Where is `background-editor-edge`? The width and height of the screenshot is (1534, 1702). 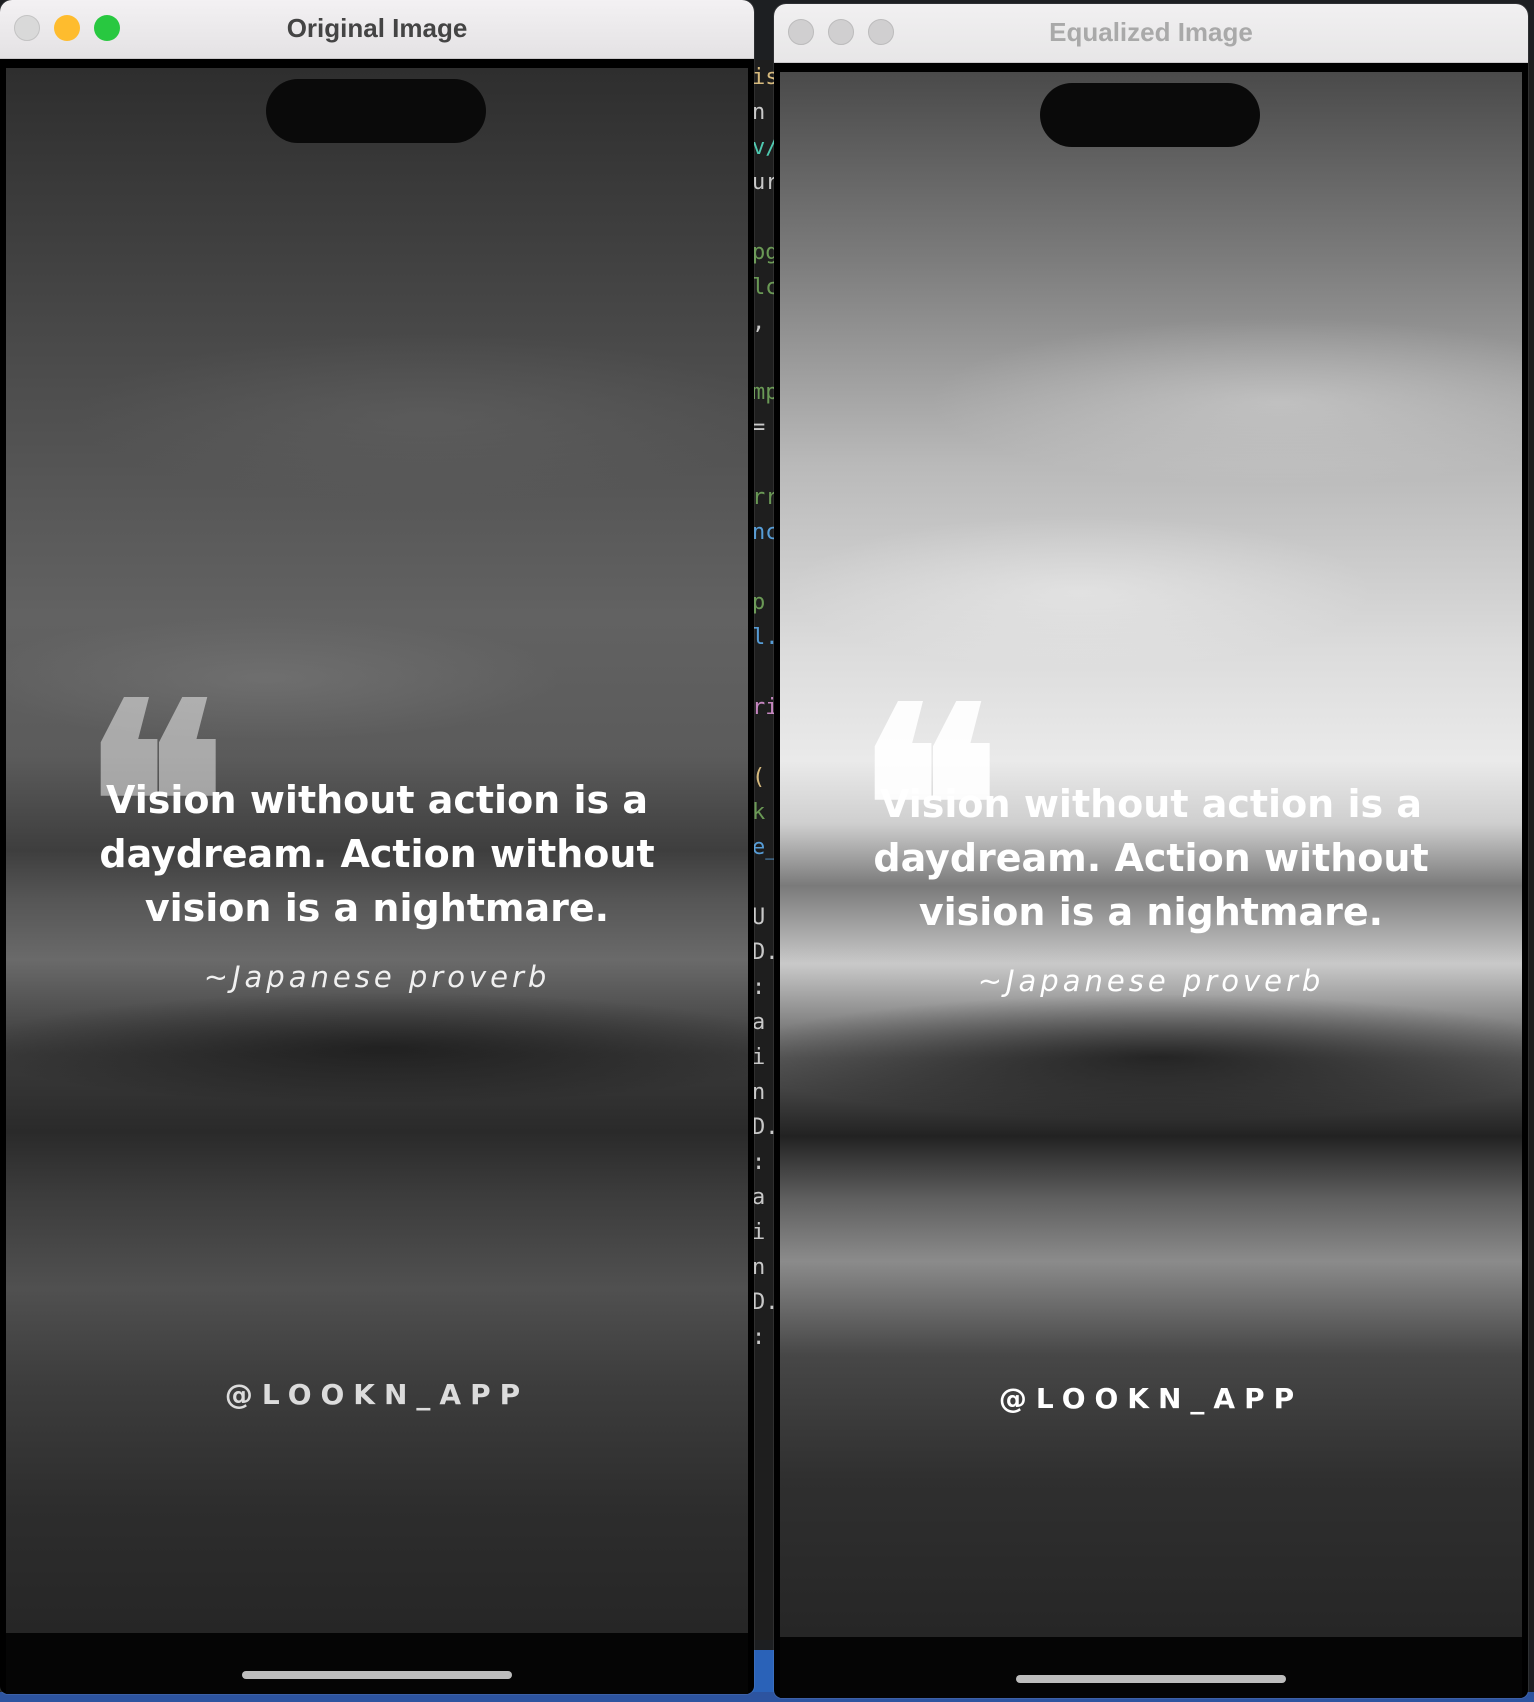
background-editor-edge is located at coordinates (1530, 850).